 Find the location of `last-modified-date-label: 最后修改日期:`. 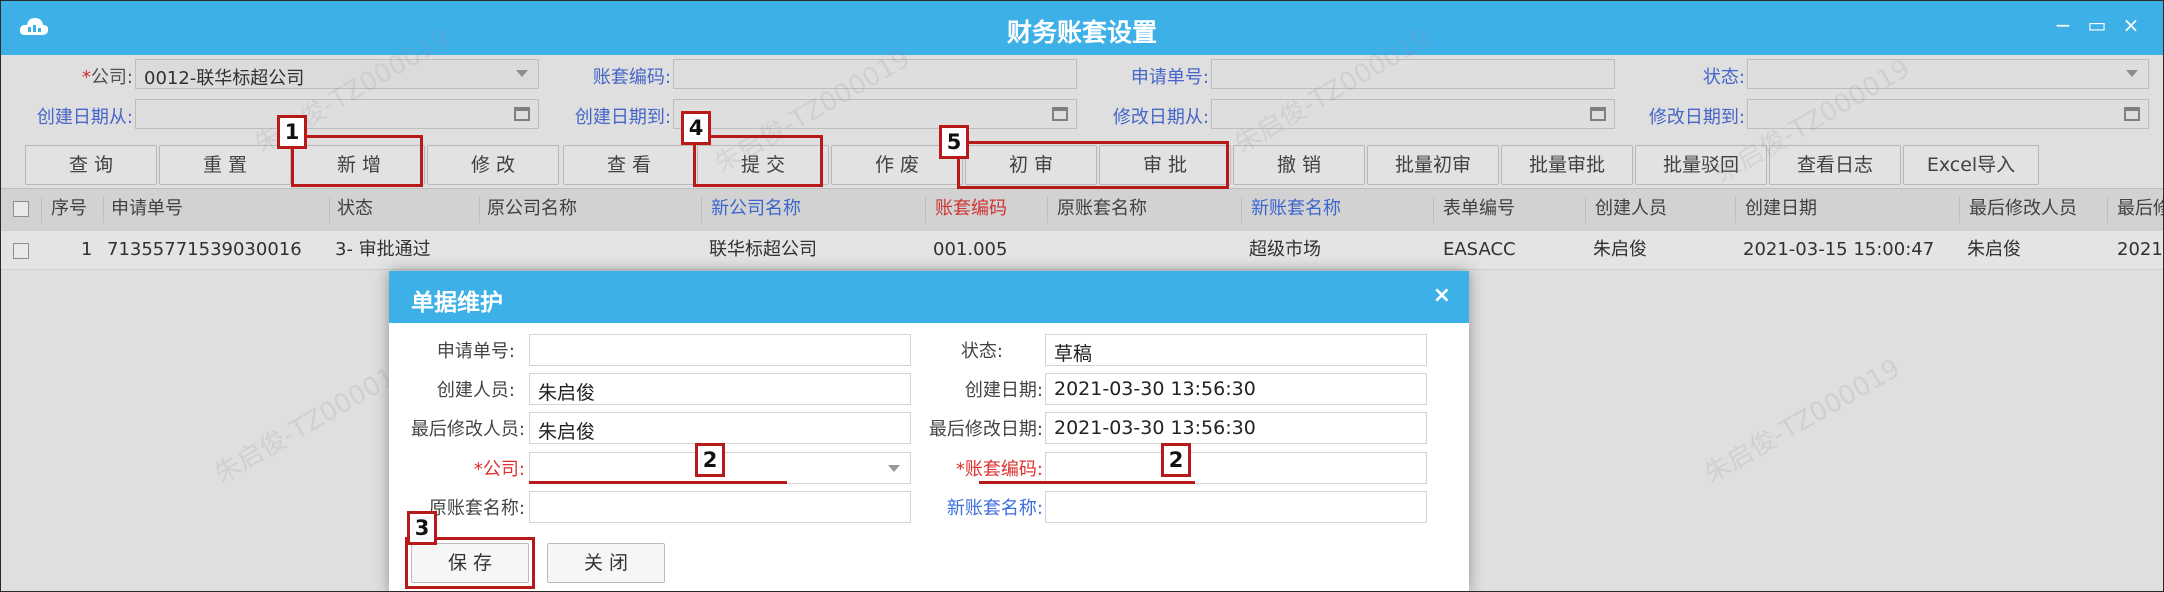

last-modified-date-label: 最后修改日期: is located at coordinates (985, 429).